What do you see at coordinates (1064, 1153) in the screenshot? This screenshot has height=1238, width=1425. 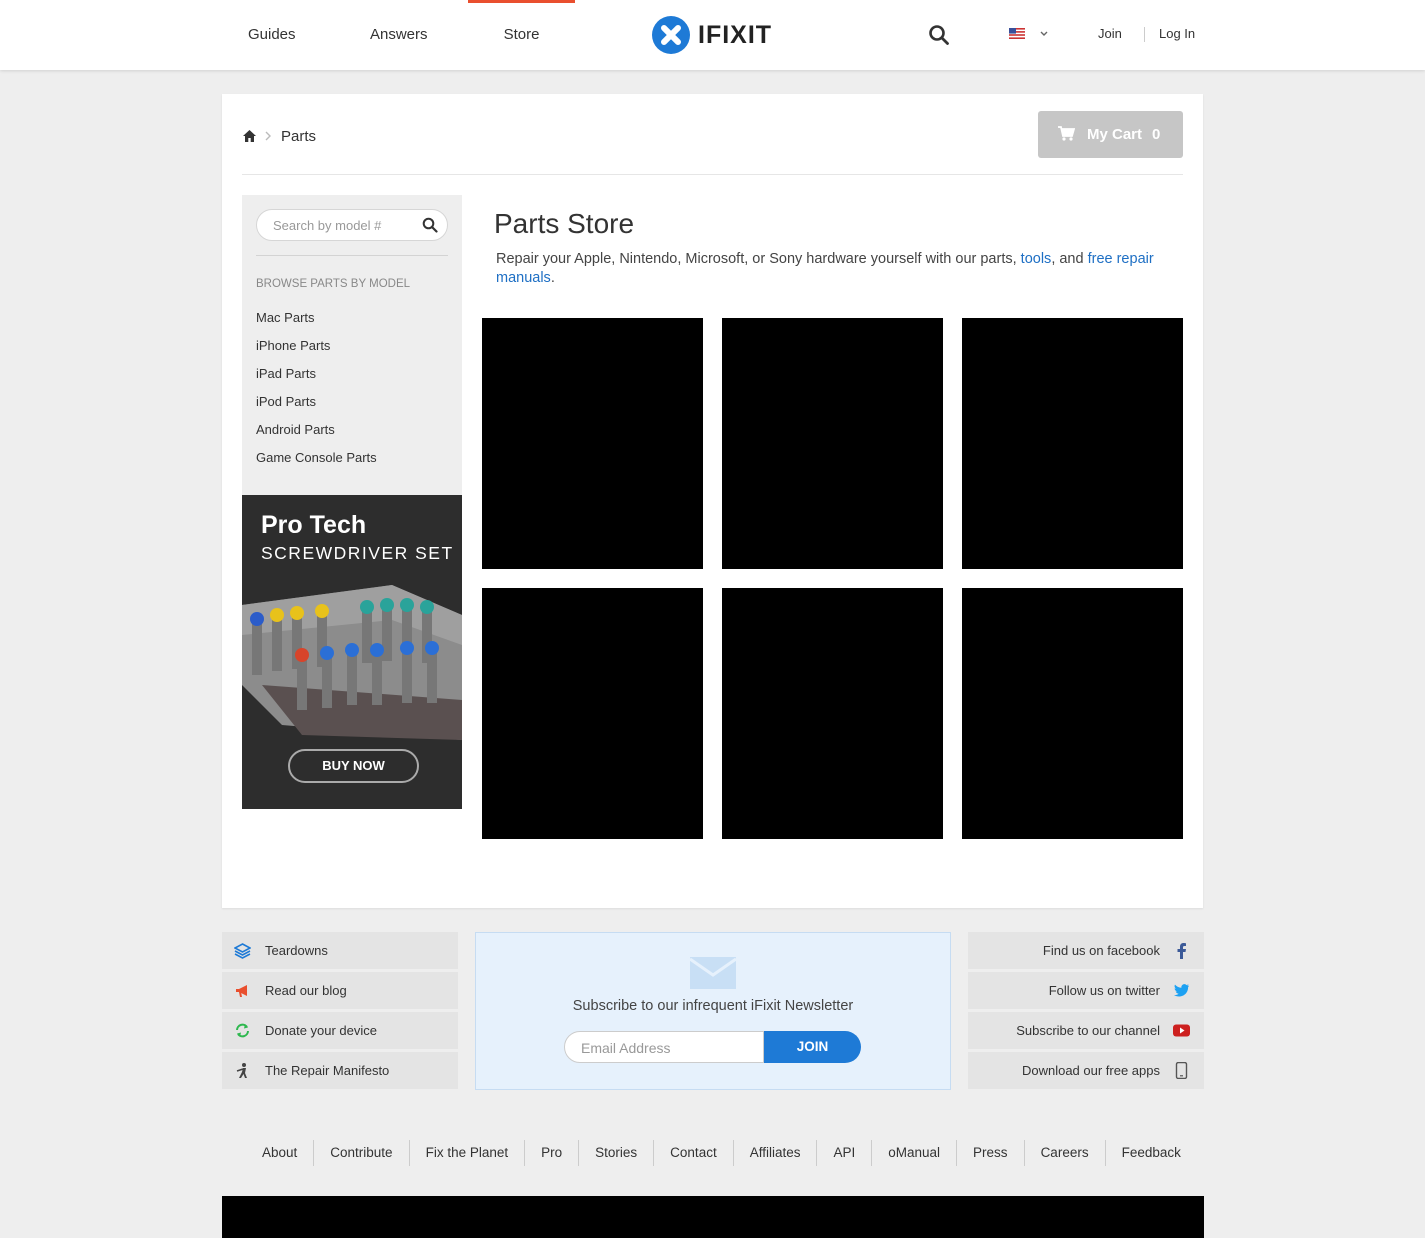 I see `footer-careers-link: Careers` at bounding box center [1064, 1153].